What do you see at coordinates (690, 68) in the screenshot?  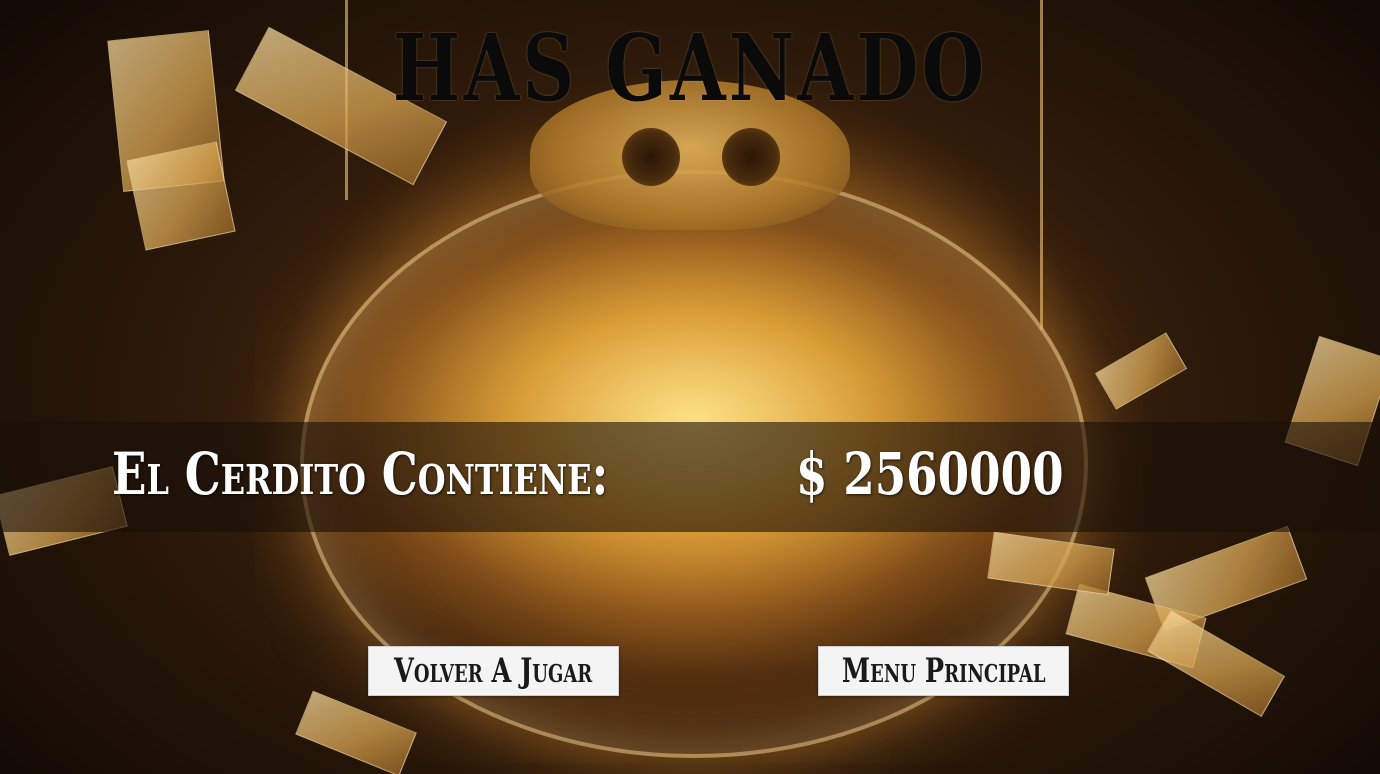 I see `win-title: HAS GANADO` at bounding box center [690, 68].